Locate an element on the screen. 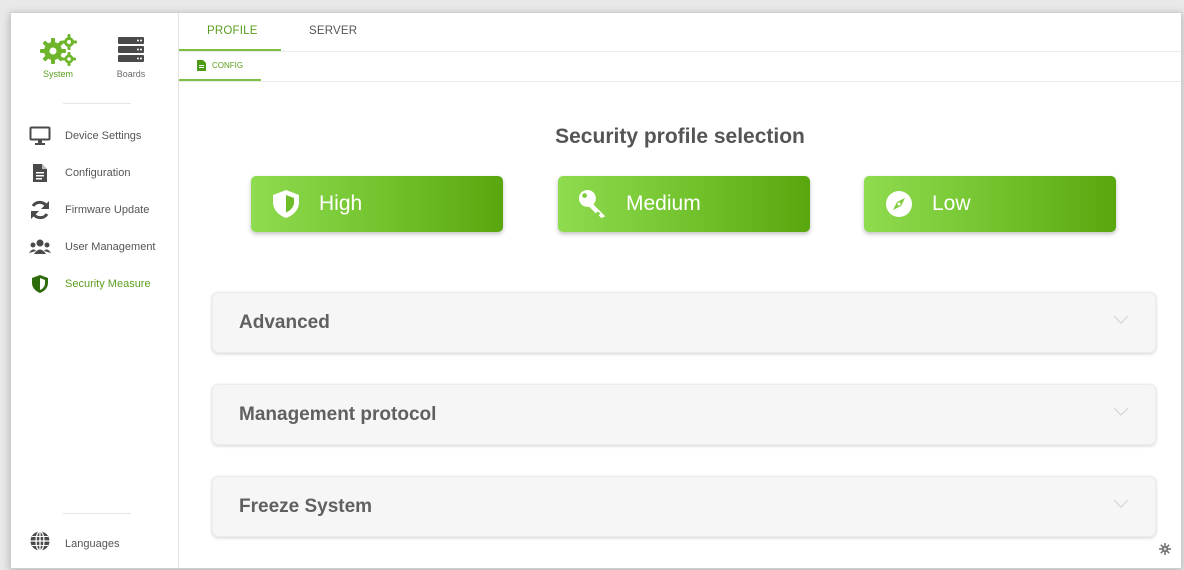  sidebar-item-configuration: Configuration is located at coordinates (94, 172).